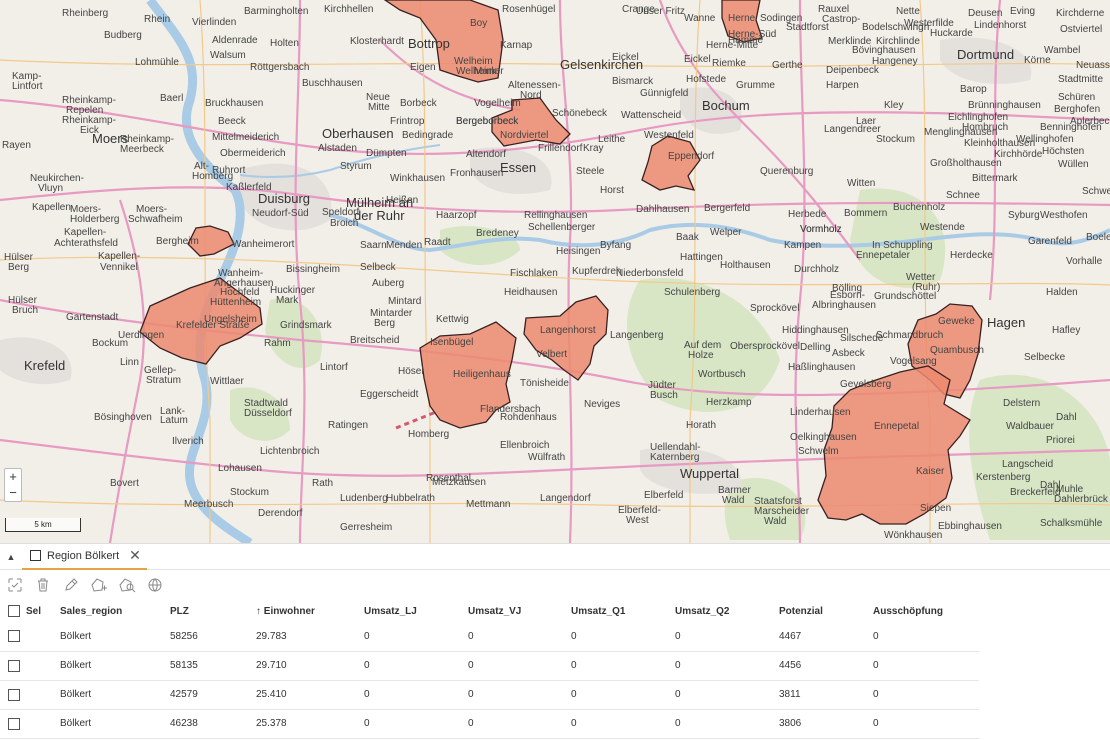 The image size is (1110, 740). Describe the element at coordinates (826, 666) in the screenshot. I see `table-cell: 4456` at that location.